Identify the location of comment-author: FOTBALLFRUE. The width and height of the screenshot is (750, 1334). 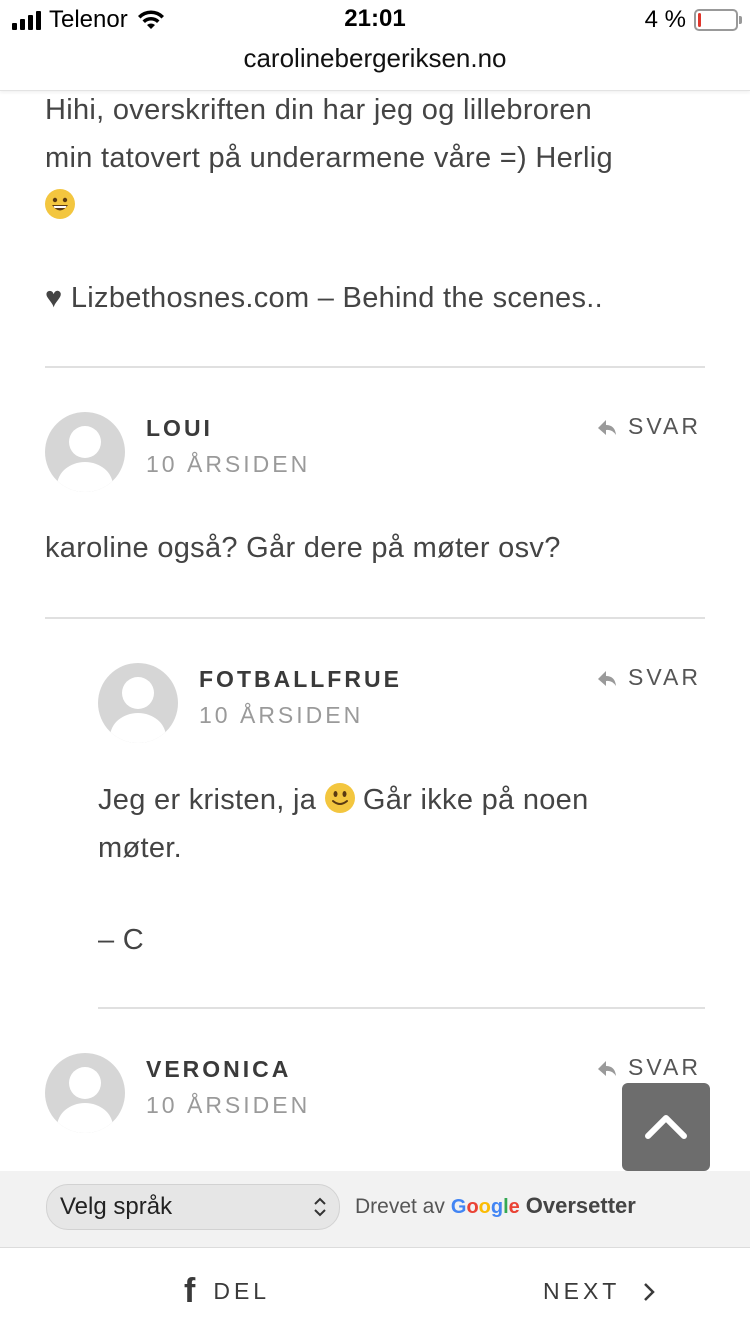
(300, 679).